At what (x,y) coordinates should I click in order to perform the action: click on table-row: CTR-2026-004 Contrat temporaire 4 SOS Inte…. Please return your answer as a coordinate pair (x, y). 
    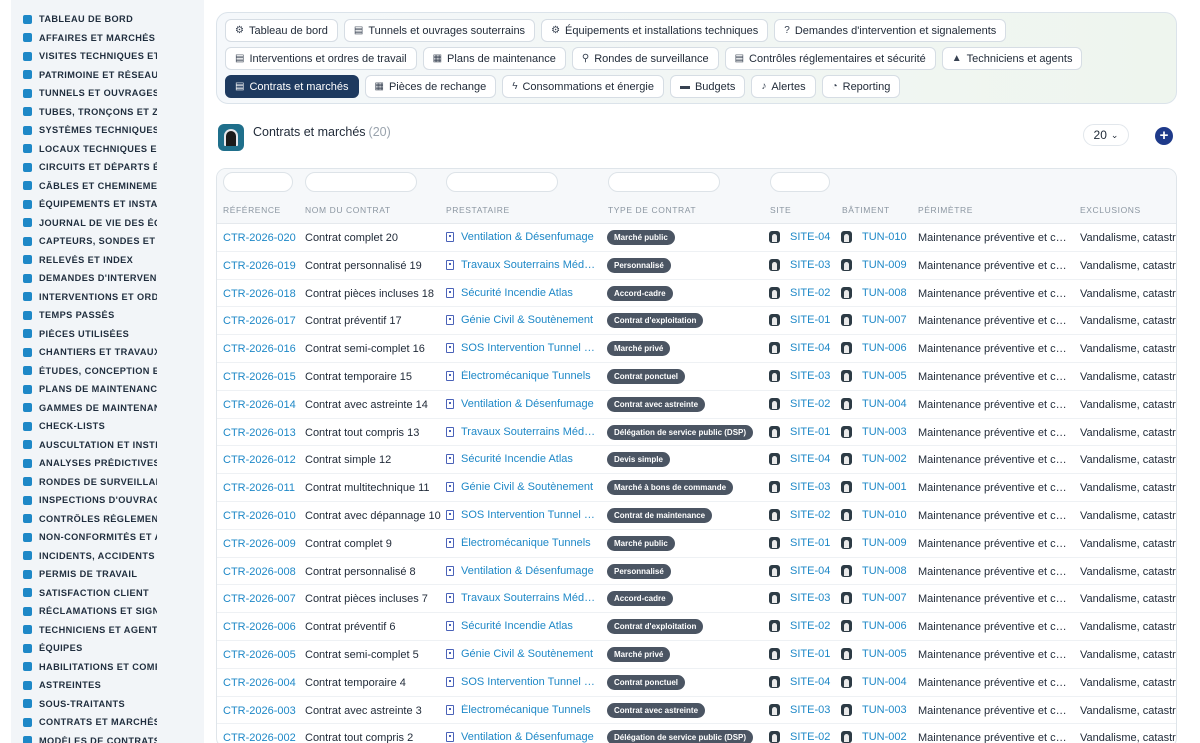
    Looking at the image, I should click on (696, 683).